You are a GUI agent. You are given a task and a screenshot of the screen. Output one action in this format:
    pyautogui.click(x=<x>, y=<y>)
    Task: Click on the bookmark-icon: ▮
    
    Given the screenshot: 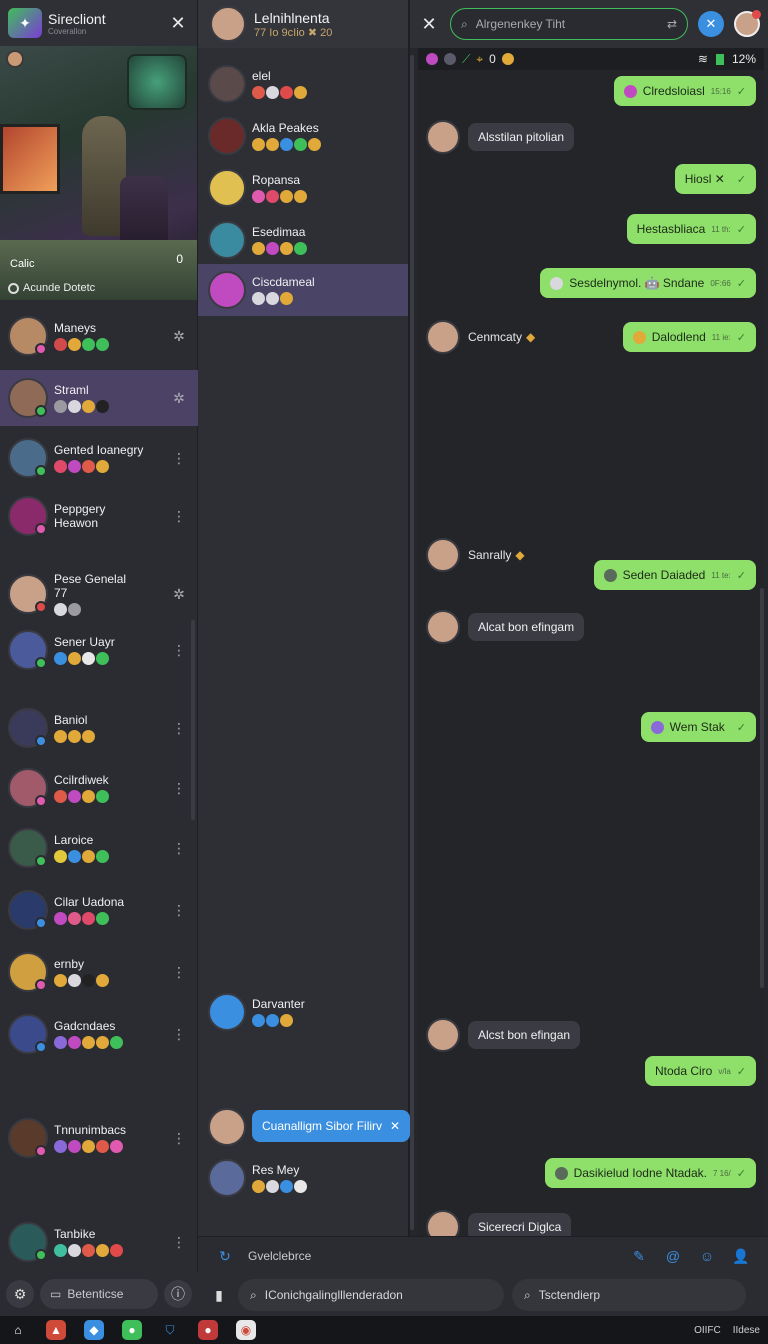 What is the action you would take?
    pyautogui.click(x=219, y=1295)
    